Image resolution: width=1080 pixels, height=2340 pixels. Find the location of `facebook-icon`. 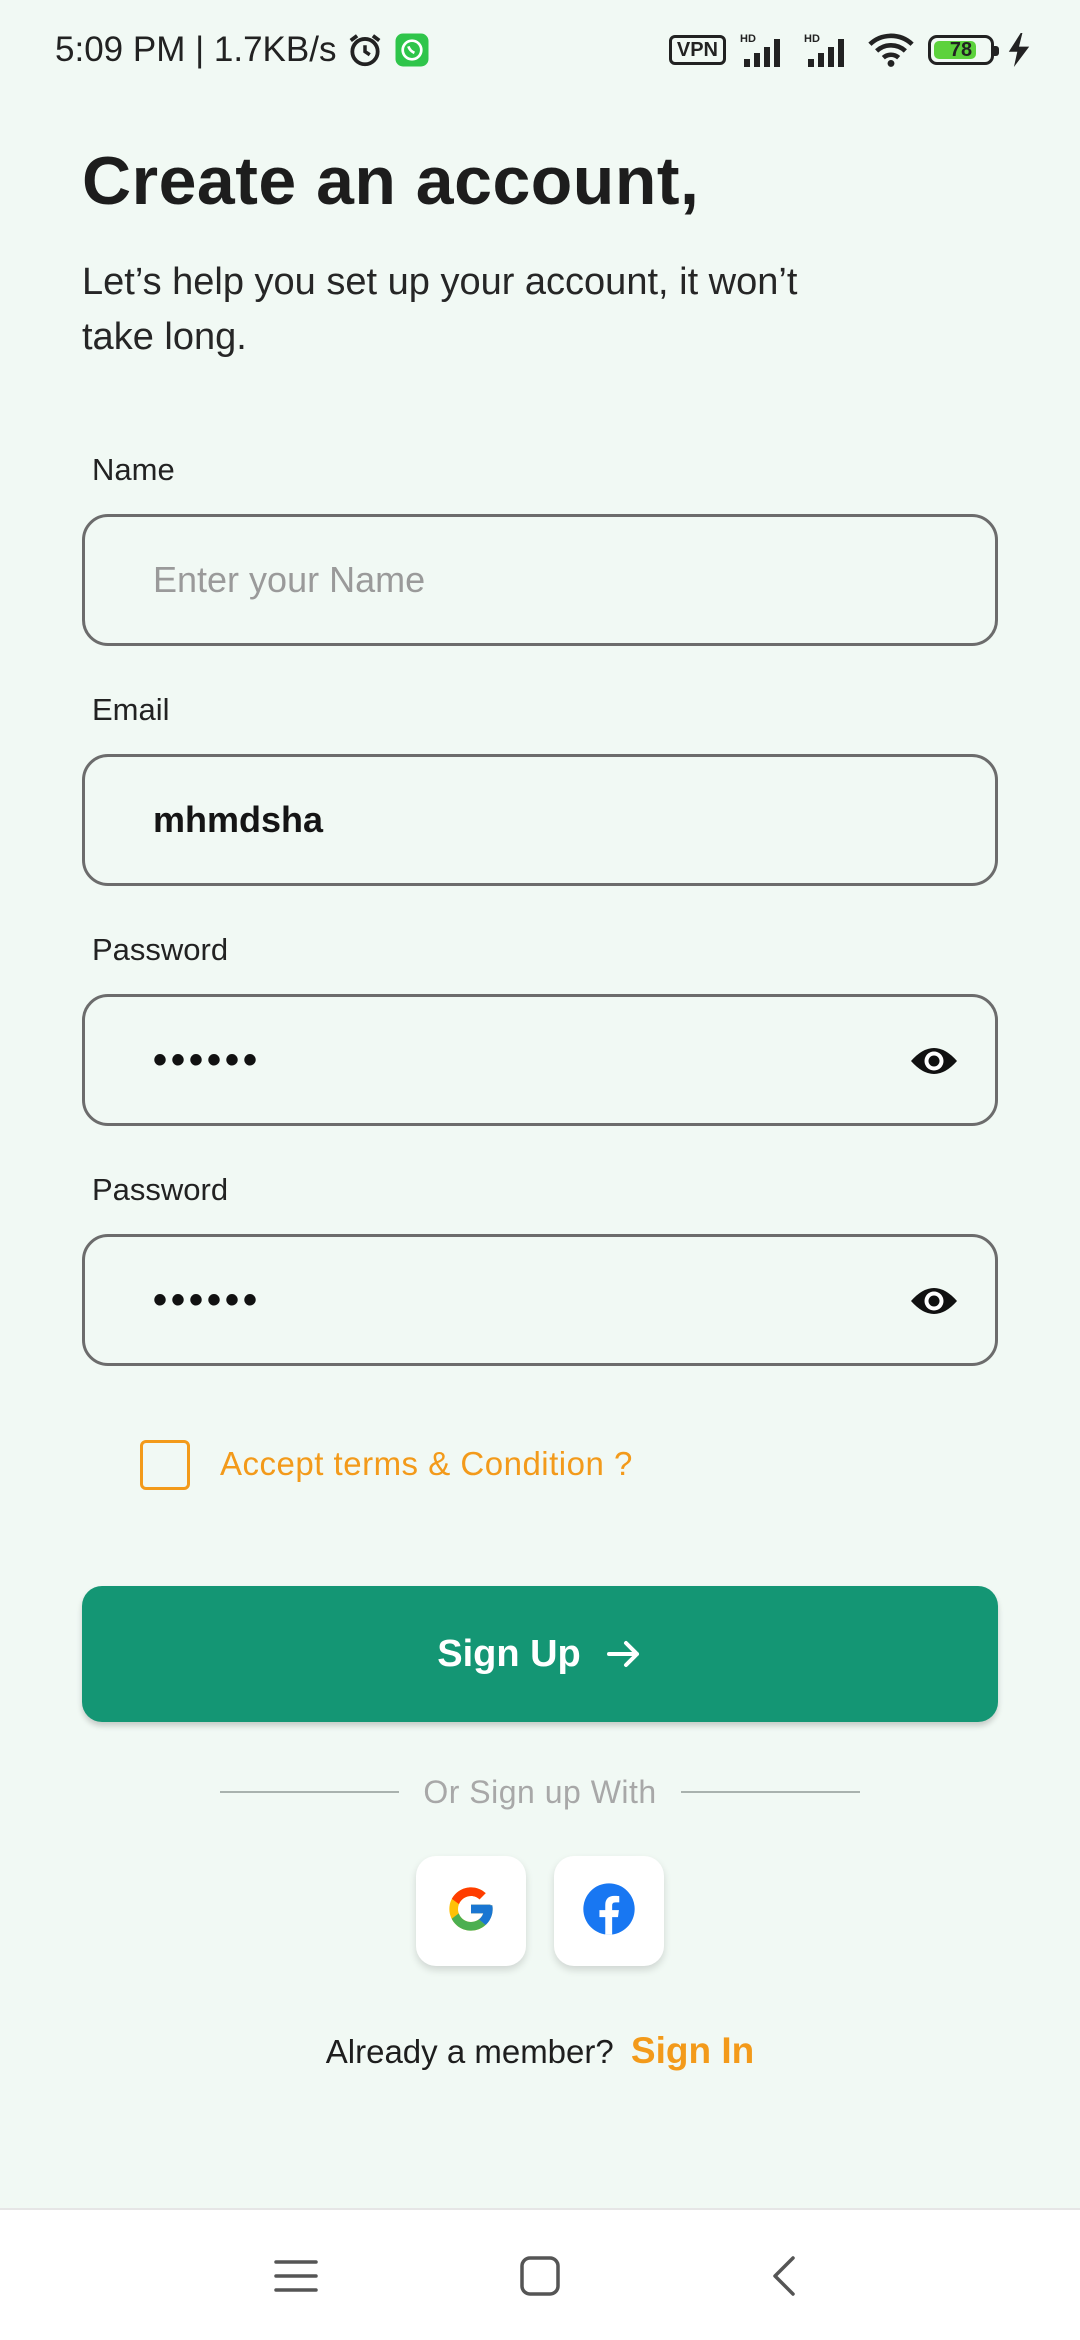

facebook-icon is located at coordinates (609, 1911).